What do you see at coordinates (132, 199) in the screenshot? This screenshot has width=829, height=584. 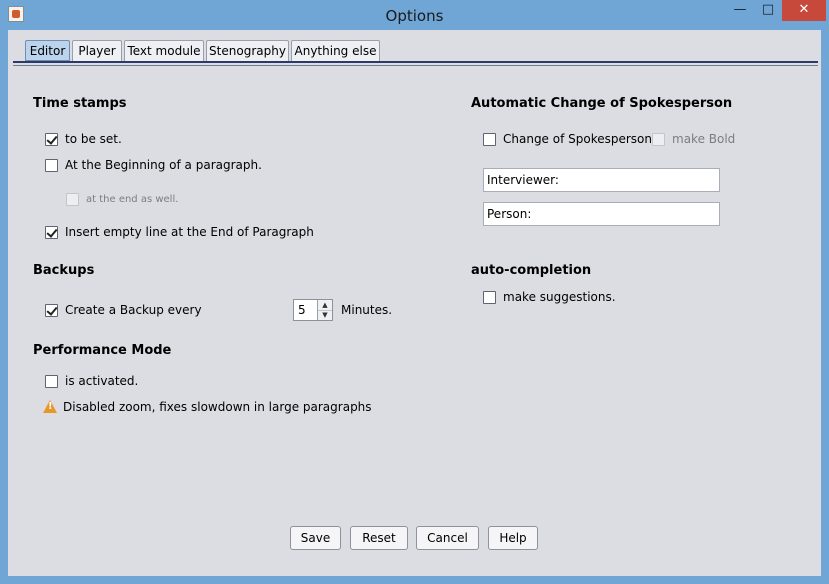 I see `end-as-well-label: at the end as well.` at bounding box center [132, 199].